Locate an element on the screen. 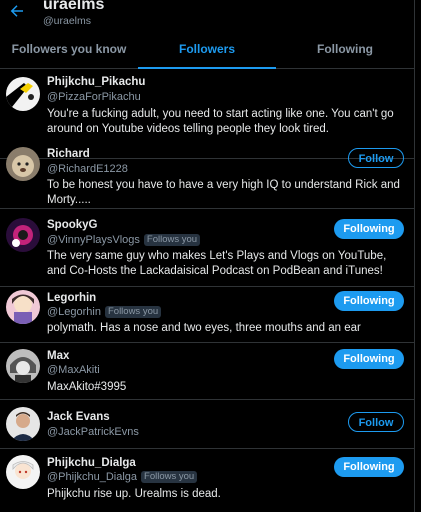 This screenshot has width=421, height=512. user-handle-text: @Legorhin is located at coordinates (74, 312).